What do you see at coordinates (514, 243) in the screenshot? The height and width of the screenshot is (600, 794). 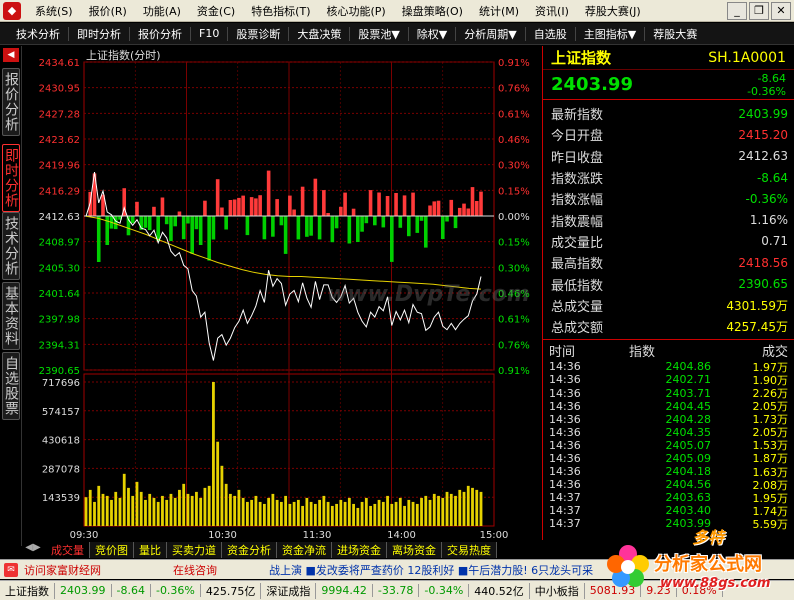 I see `pct-tick-label: 0.15%` at bounding box center [514, 243].